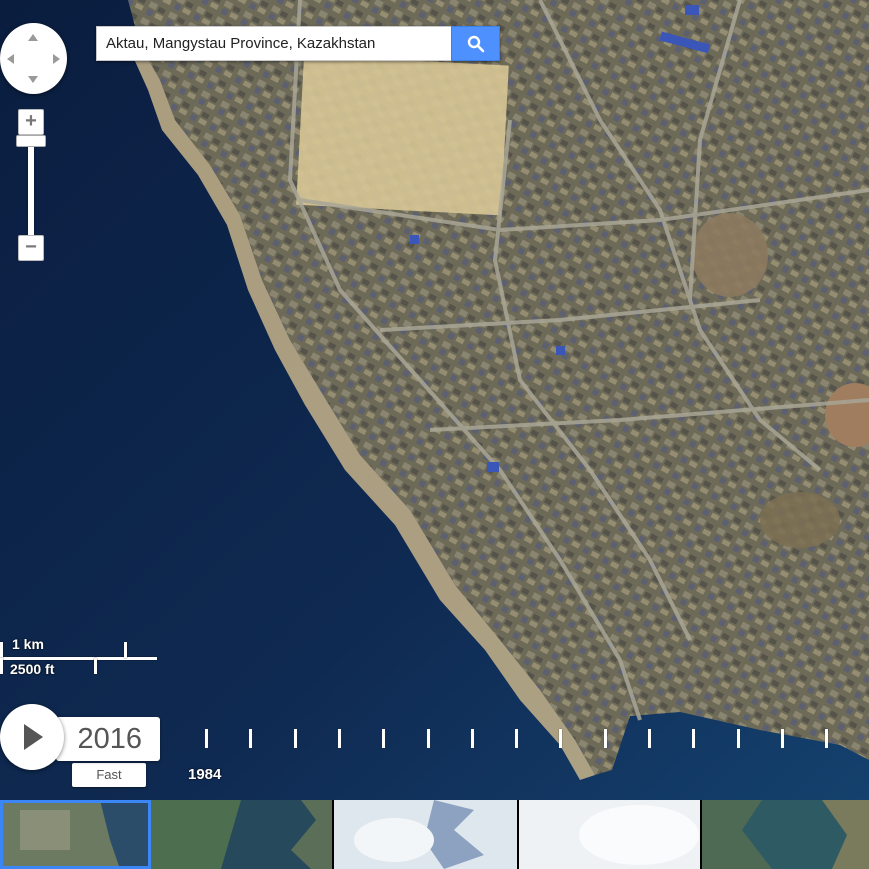  Describe the element at coordinates (31, 122) in the screenshot. I see `zoom-in-button: +` at that location.